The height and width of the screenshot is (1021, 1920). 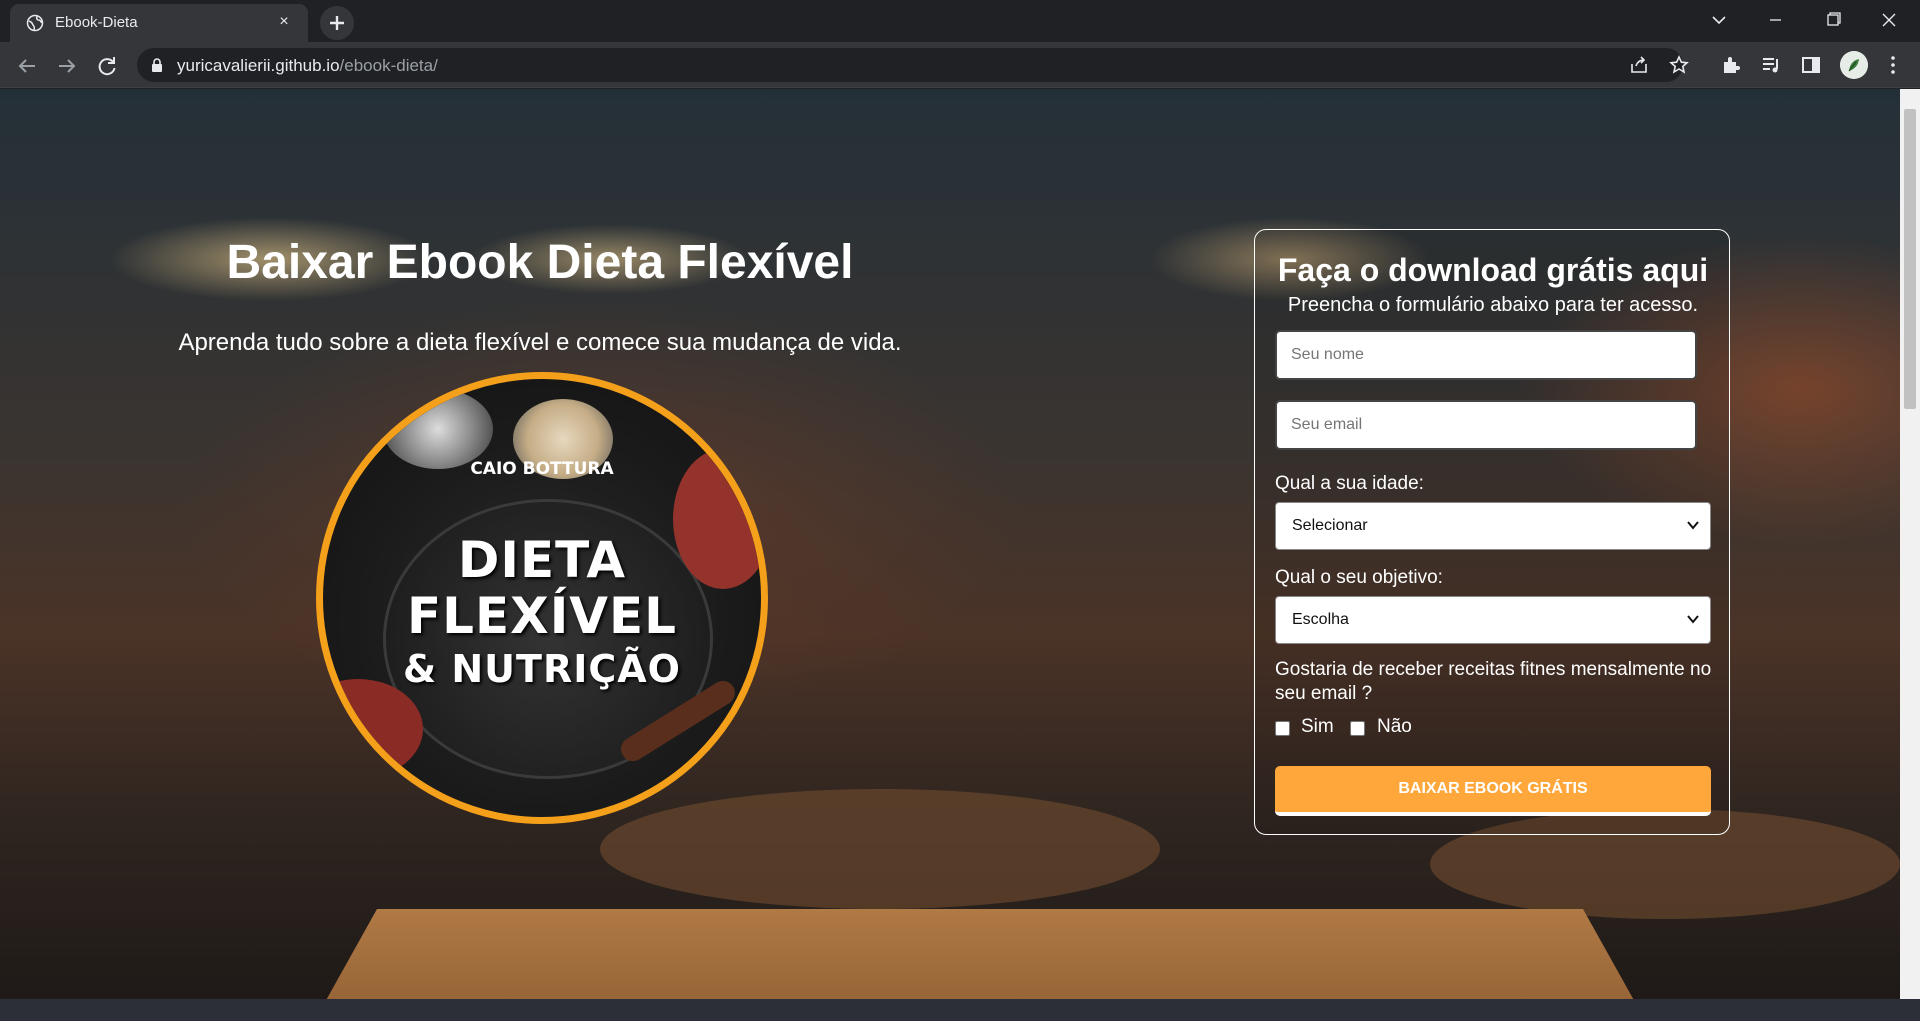 I want to click on back-arrow-icon, so click(x=27, y=66).